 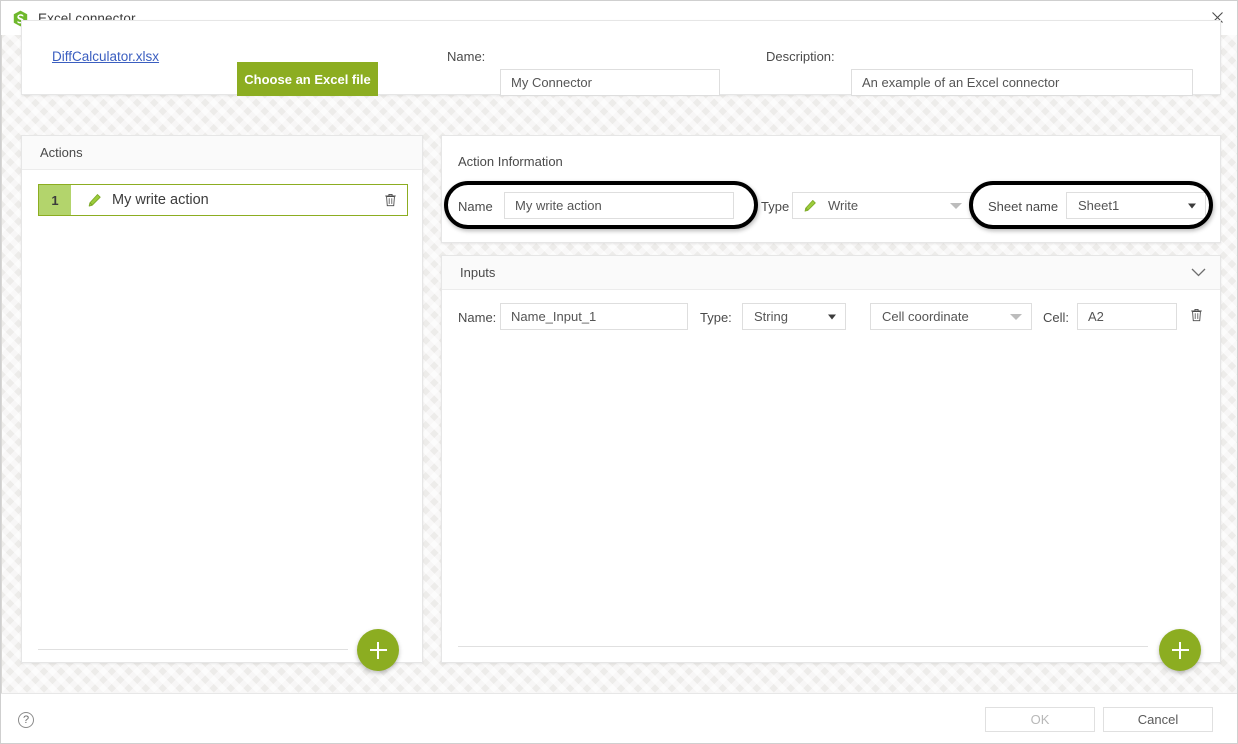 I want to click on sheet-name-select: Sheet1, so click(x=1136, y=205).